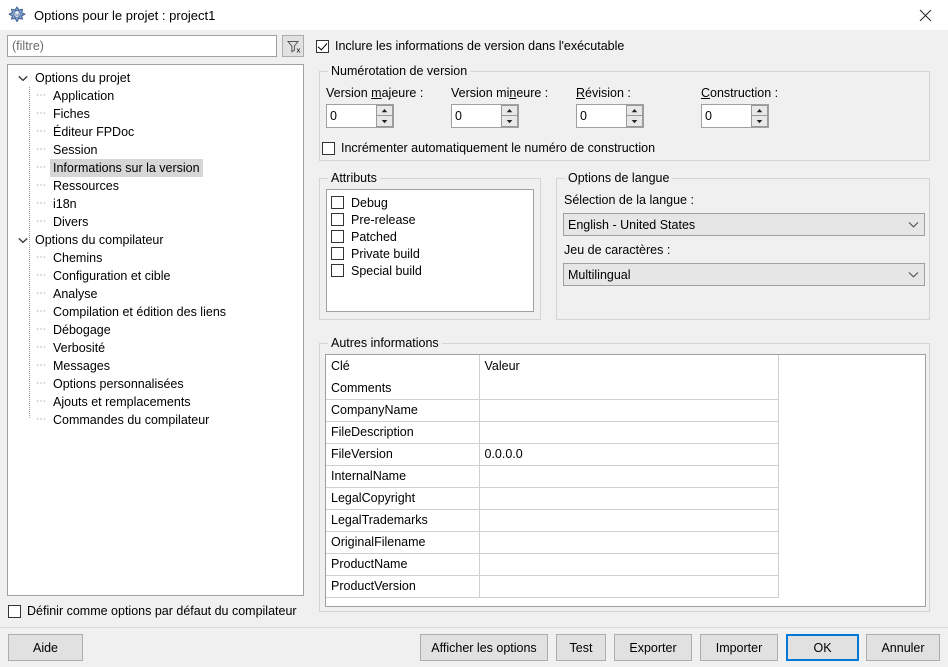 The height and width of the screenshot is (667, 948). I want to click on major-version-input, so click(351, 116).